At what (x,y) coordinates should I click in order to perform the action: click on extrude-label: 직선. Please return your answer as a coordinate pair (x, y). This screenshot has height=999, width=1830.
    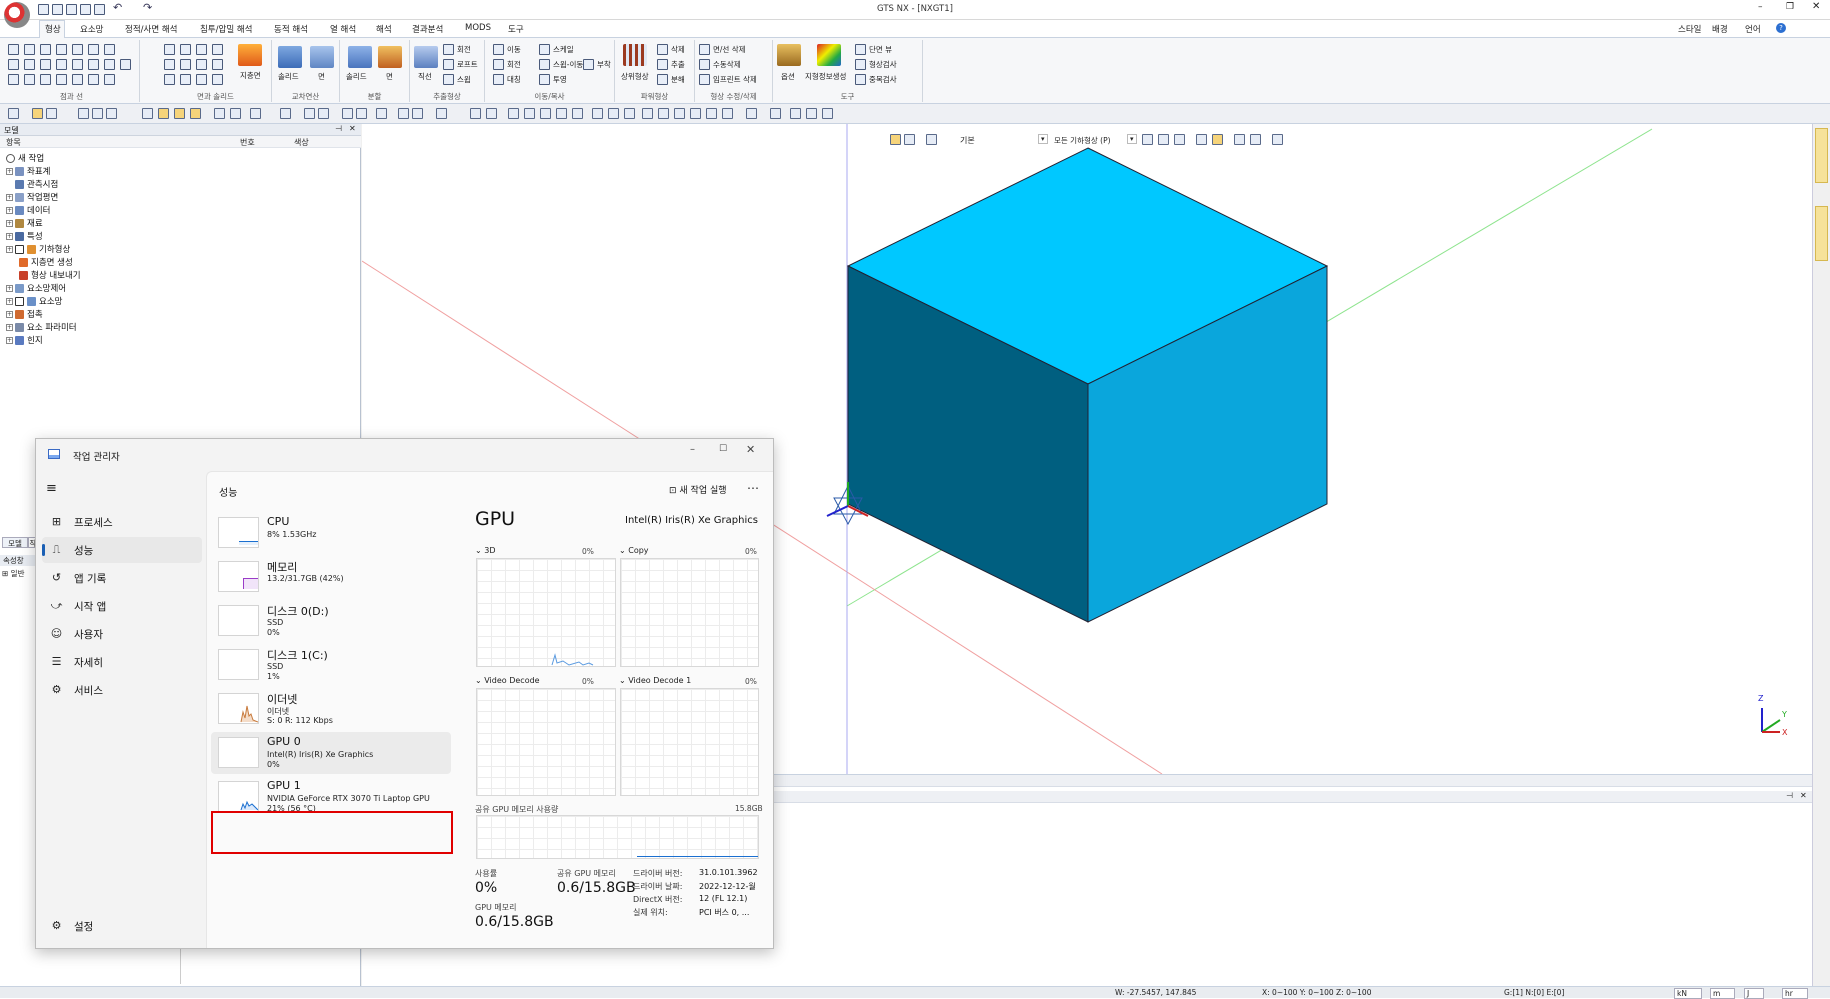
    Looking at the image, I should click on (425, 76).